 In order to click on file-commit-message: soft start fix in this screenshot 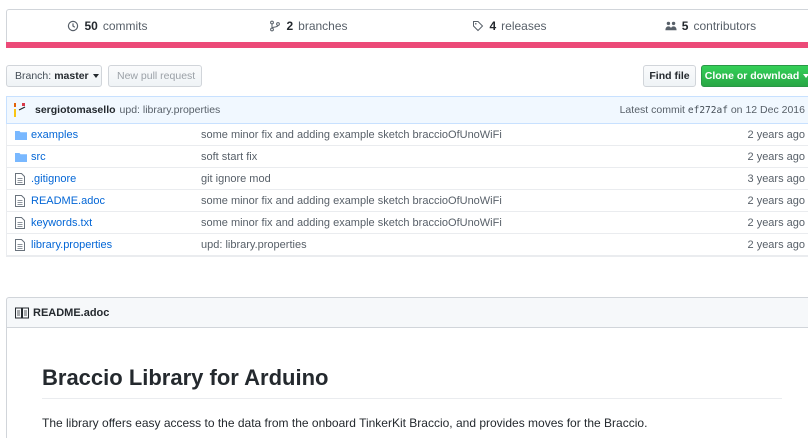, I will do `click(461, 157)`.